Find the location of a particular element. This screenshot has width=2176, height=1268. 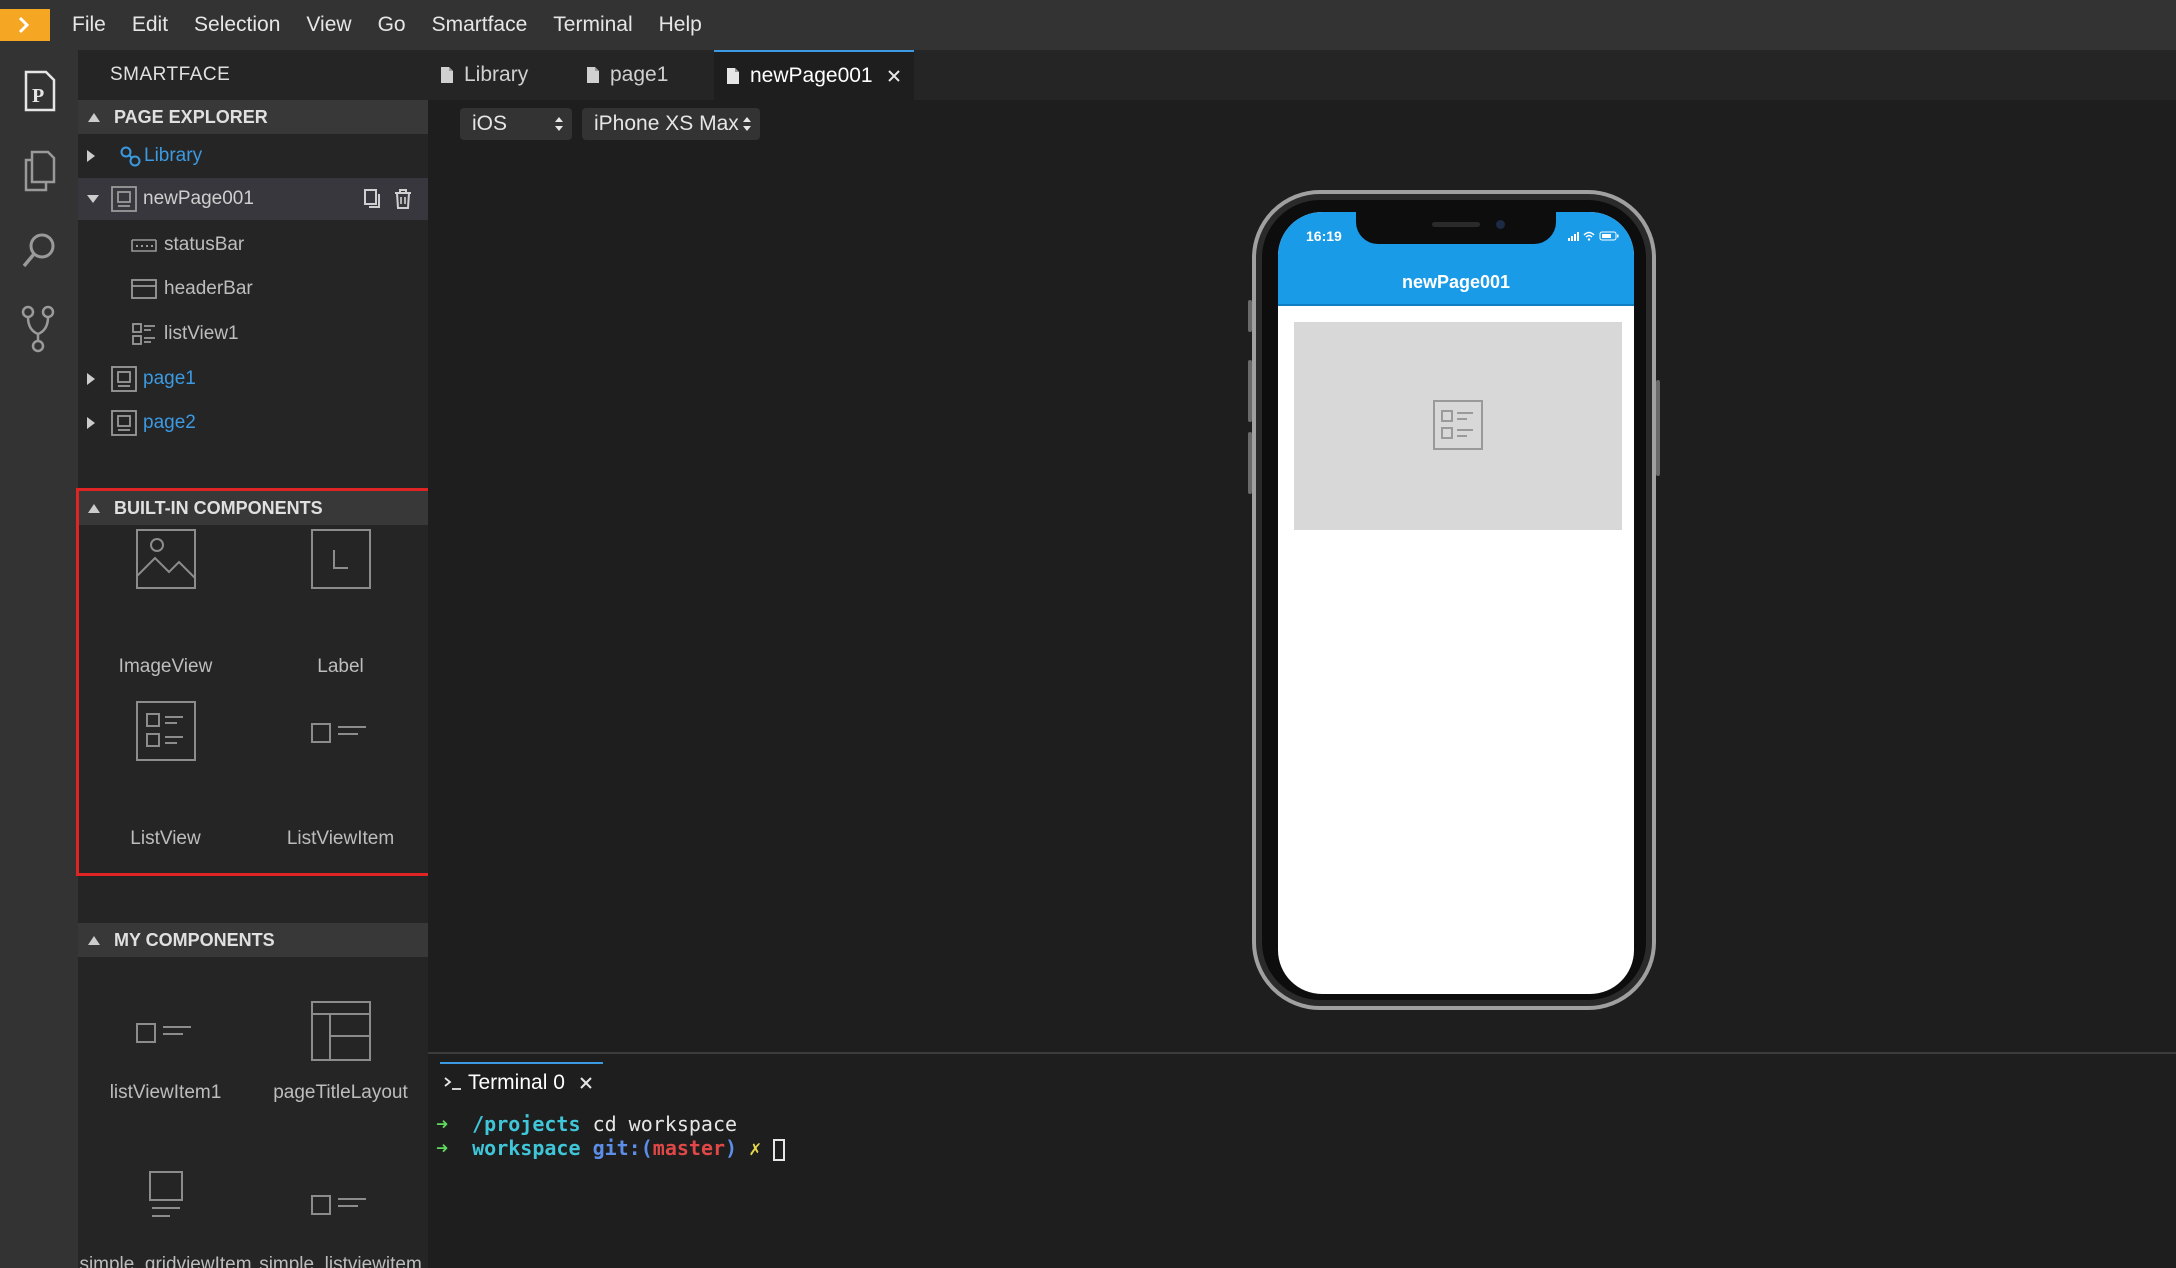

terminal-cursor is located at coordinates (779, 1149).